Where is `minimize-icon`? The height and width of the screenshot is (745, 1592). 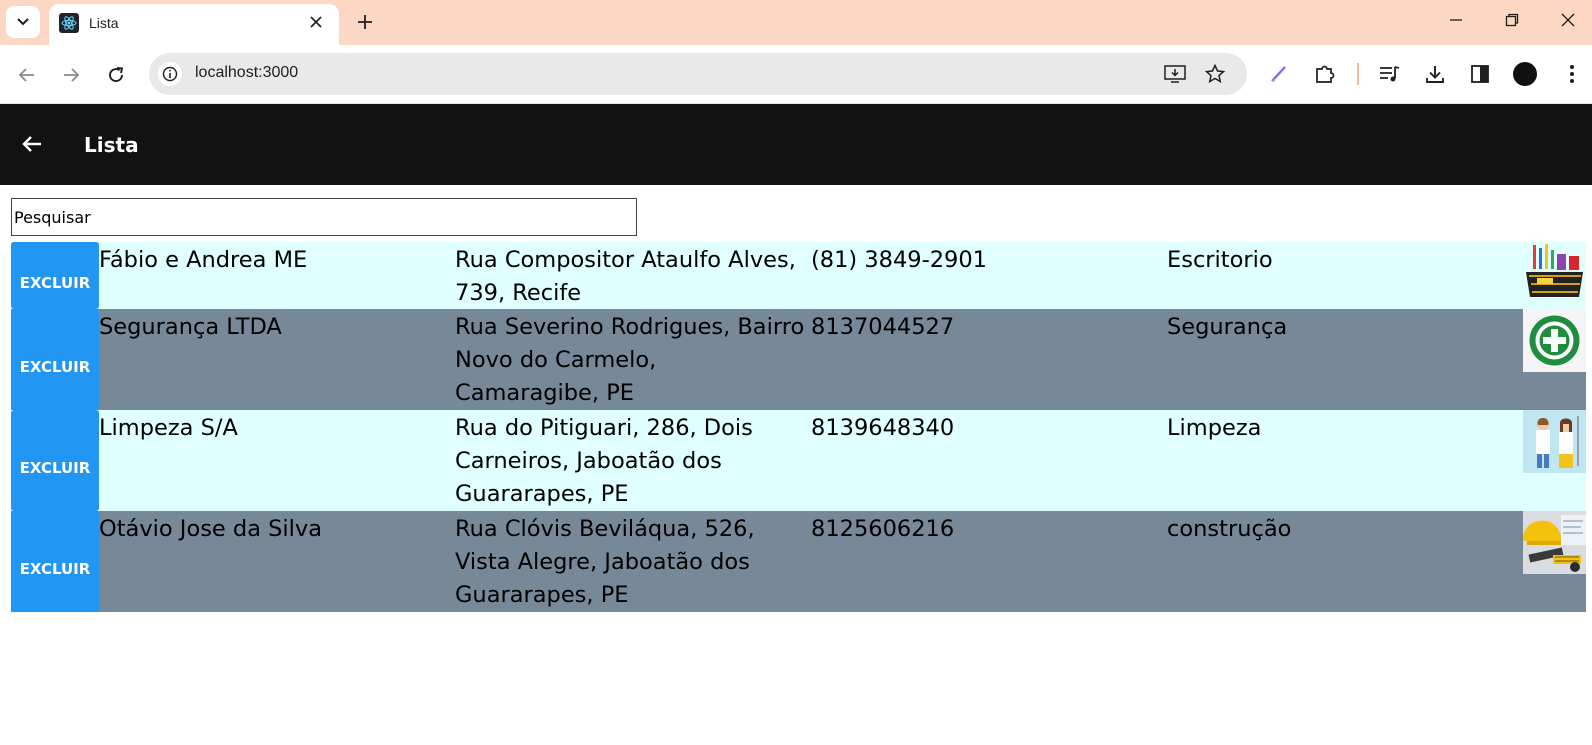
minimize-icon is located at coordinates (1456, 20).